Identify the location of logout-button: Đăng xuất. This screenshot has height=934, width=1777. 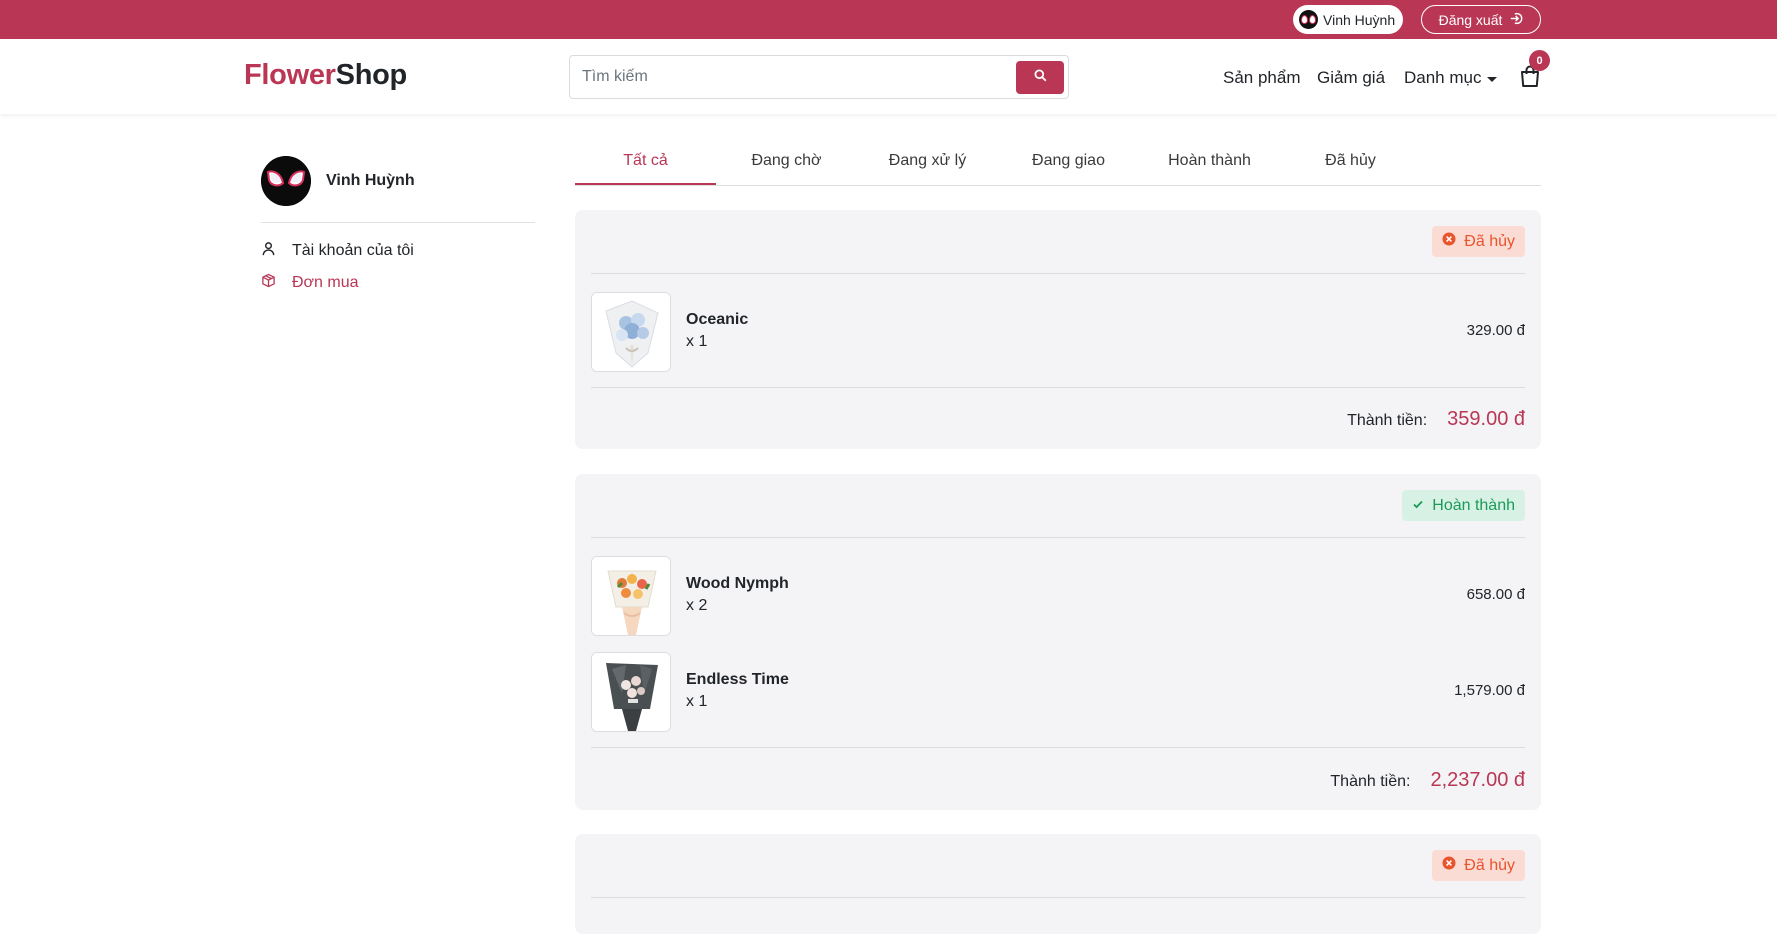
(1481, 19).